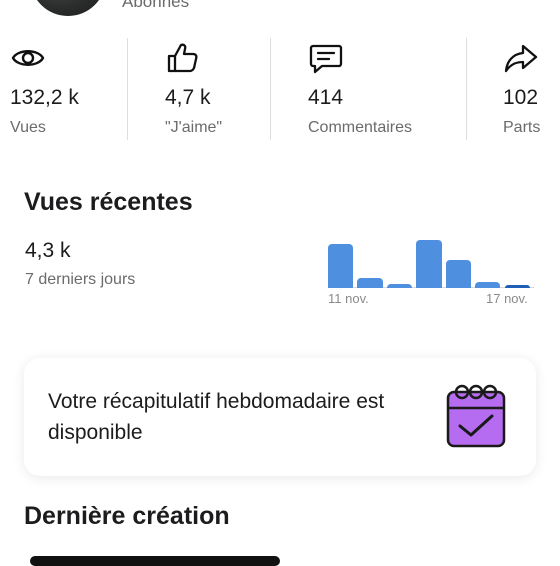 The height and width of the screenshot is (566, 560). I want to click on subscribers-label: Abonnés, so click(156, 5).